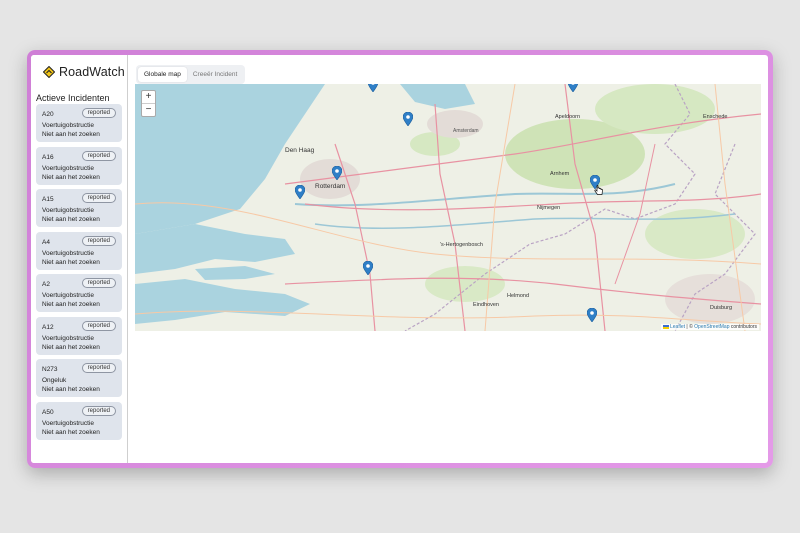 The width and height of the screenshot is (800, 533). Describe the element at coordinates (518, 296) in the screenshot. I see `map-label-helmond: Helmond` at that location.